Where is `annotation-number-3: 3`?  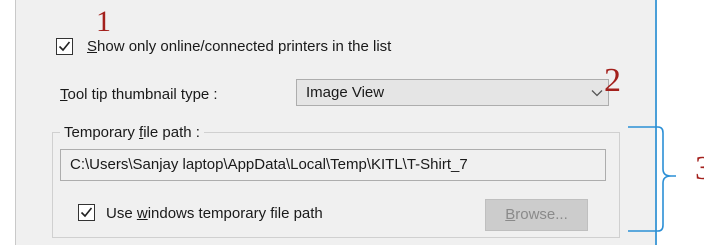
annotation-number-3: 3 is located at coordinates (699, 168).